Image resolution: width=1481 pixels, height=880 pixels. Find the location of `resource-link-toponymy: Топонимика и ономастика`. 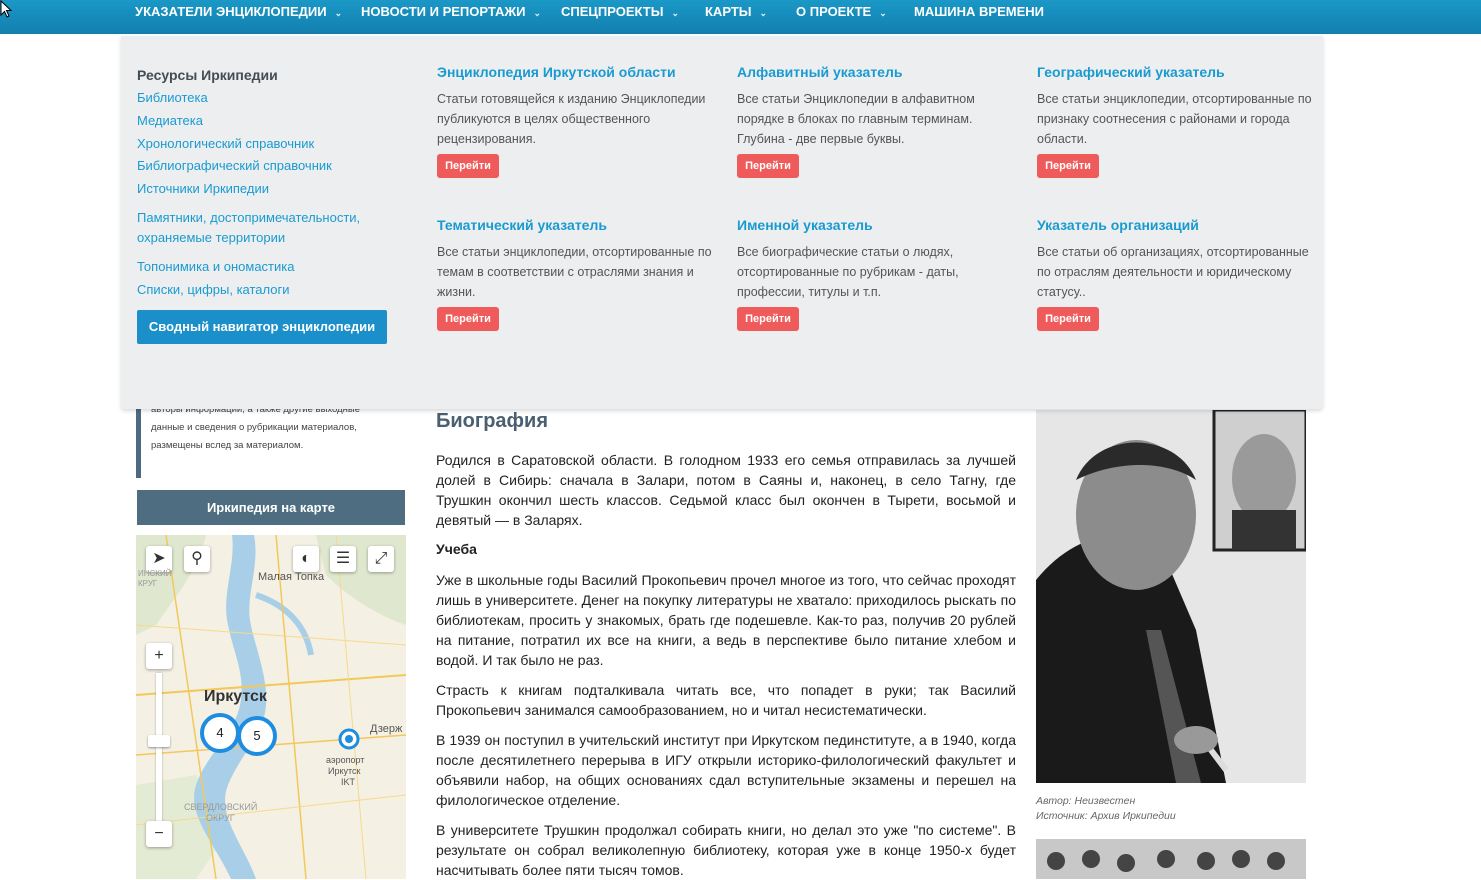

resource-link-toponymy: Топонимика и ономастика is located at coordinates (267, 267).